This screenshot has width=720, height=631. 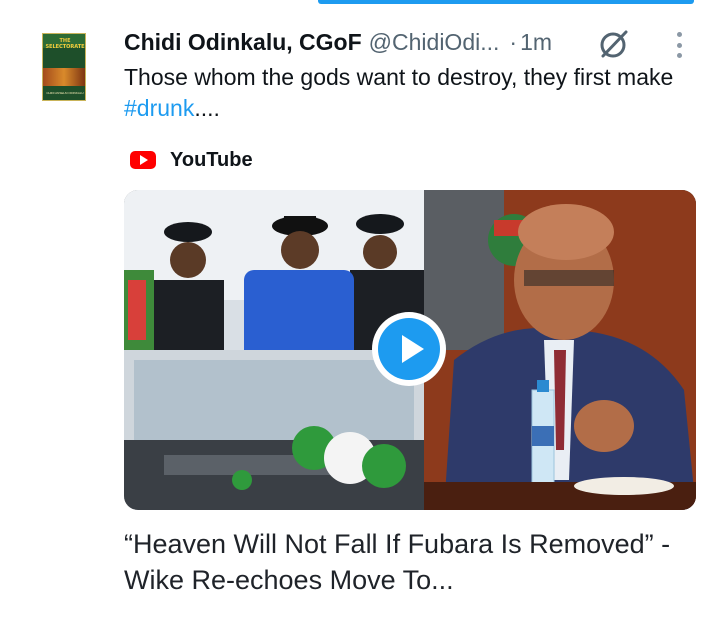 I want to click on card-source-label: YouTube, so click(x=211, y=159).